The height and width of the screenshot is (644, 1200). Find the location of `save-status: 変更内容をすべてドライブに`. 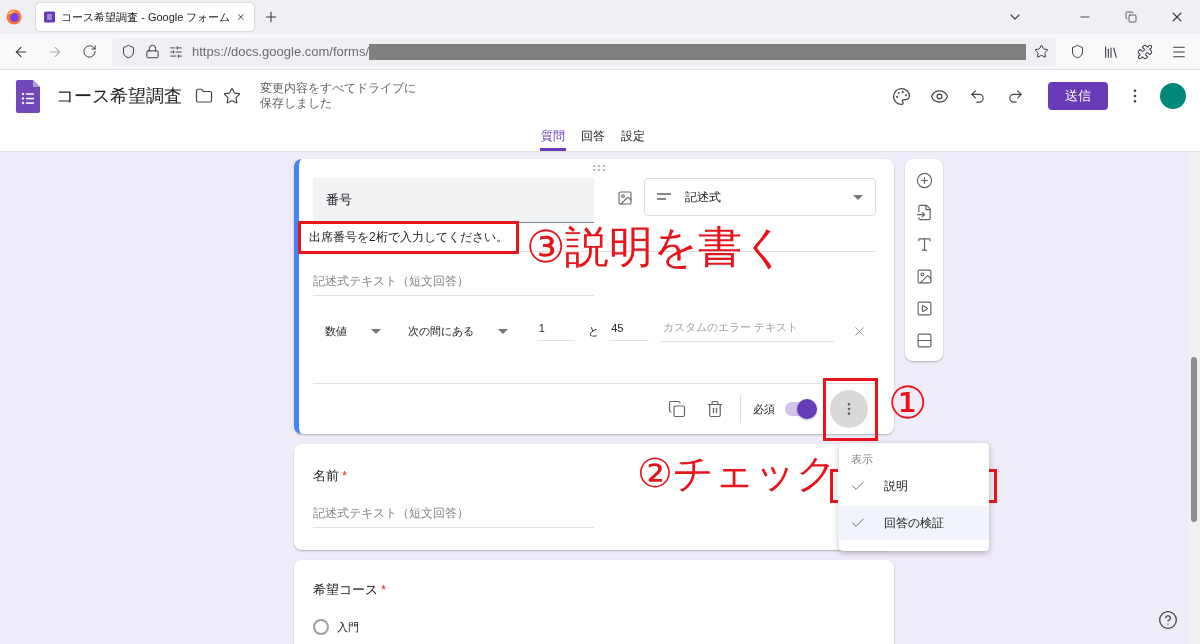

save-status: 変更内容をすべてドライブに is located at coordinates (338, 88).